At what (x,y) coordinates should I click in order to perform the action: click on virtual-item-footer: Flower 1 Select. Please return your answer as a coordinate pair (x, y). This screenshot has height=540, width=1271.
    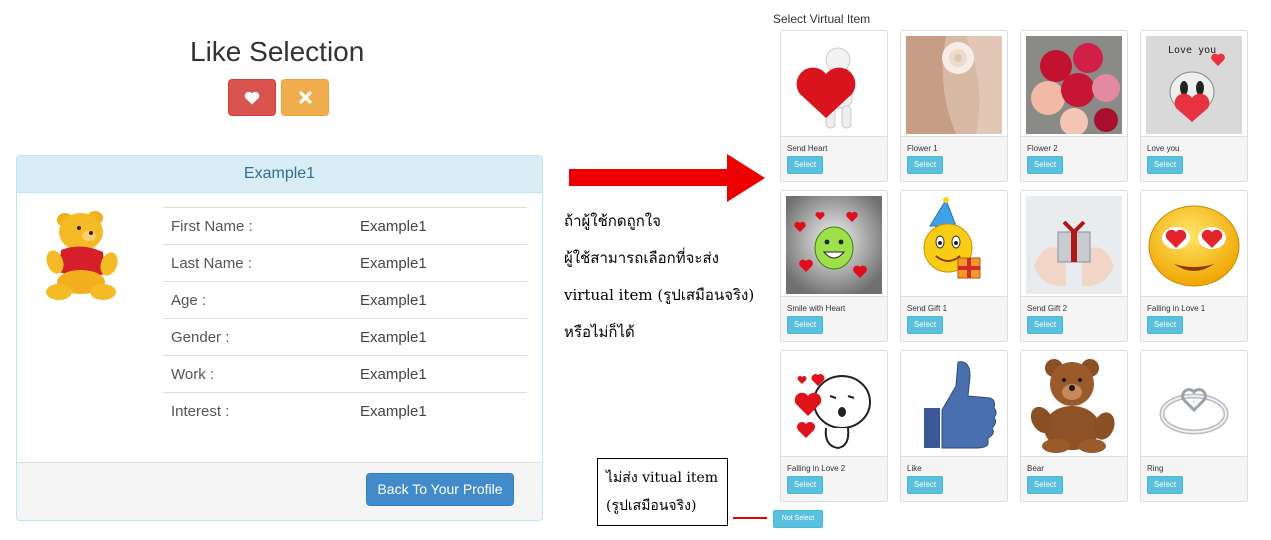
    Looking at the image, I should click on (954, 158).